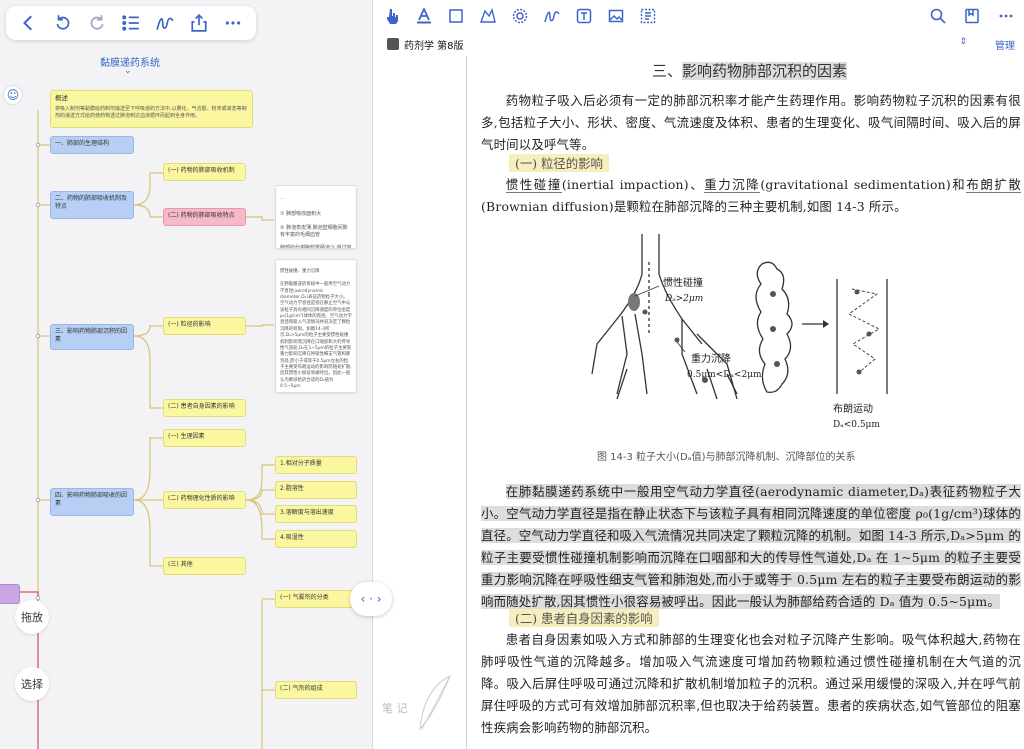  I want to click on document-header: 药剂学 第8版 ⇕ 管理, so click(698, 44).